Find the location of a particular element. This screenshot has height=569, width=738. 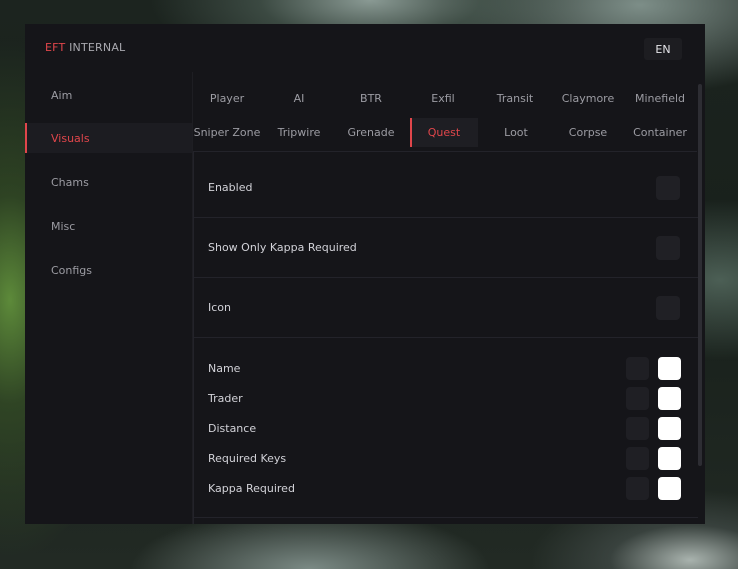

tab-exfil: Exfil is located at coordinates (443, 98).